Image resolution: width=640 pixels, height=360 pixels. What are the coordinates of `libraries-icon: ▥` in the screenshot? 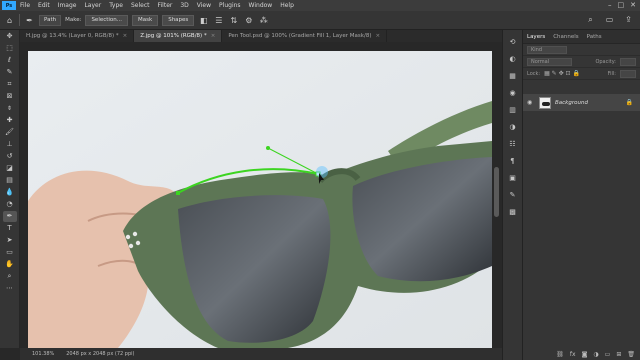 It's located at (513, 110).